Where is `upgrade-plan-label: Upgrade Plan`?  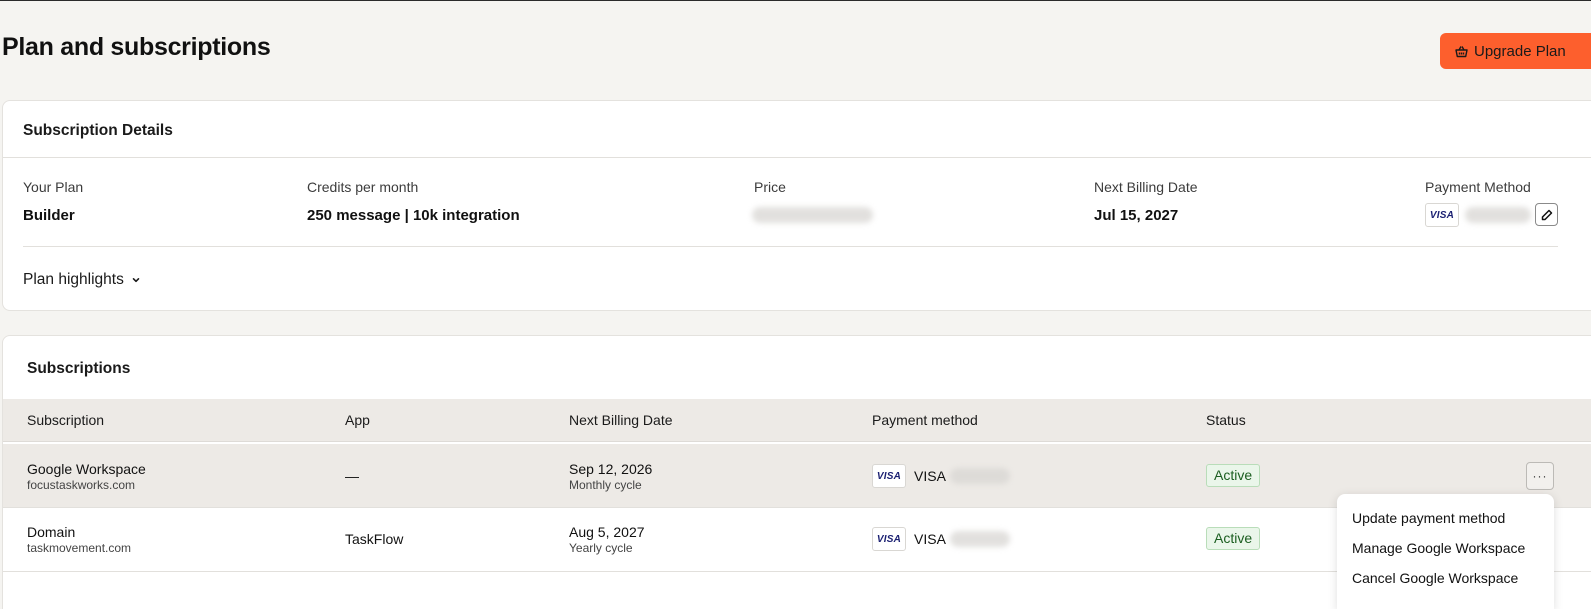
upgrade-plan-label: Upgrade Plan is located at coordinates (1520, 51).